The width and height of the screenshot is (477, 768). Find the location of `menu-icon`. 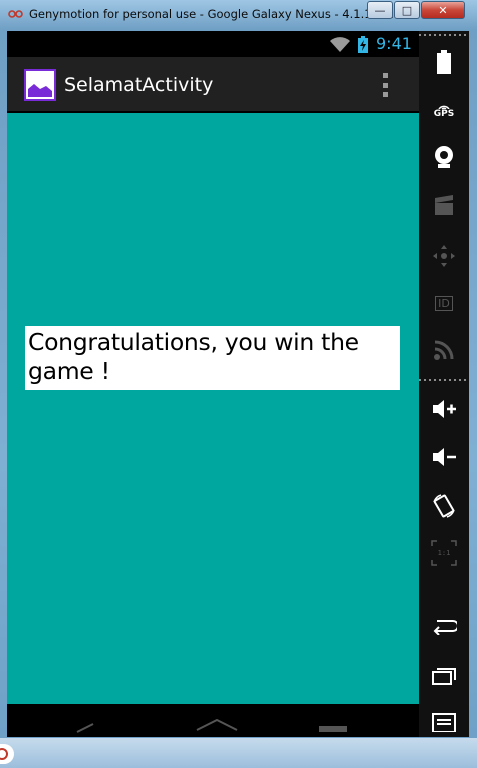

menu-icon is located at coordinates (444, 722).